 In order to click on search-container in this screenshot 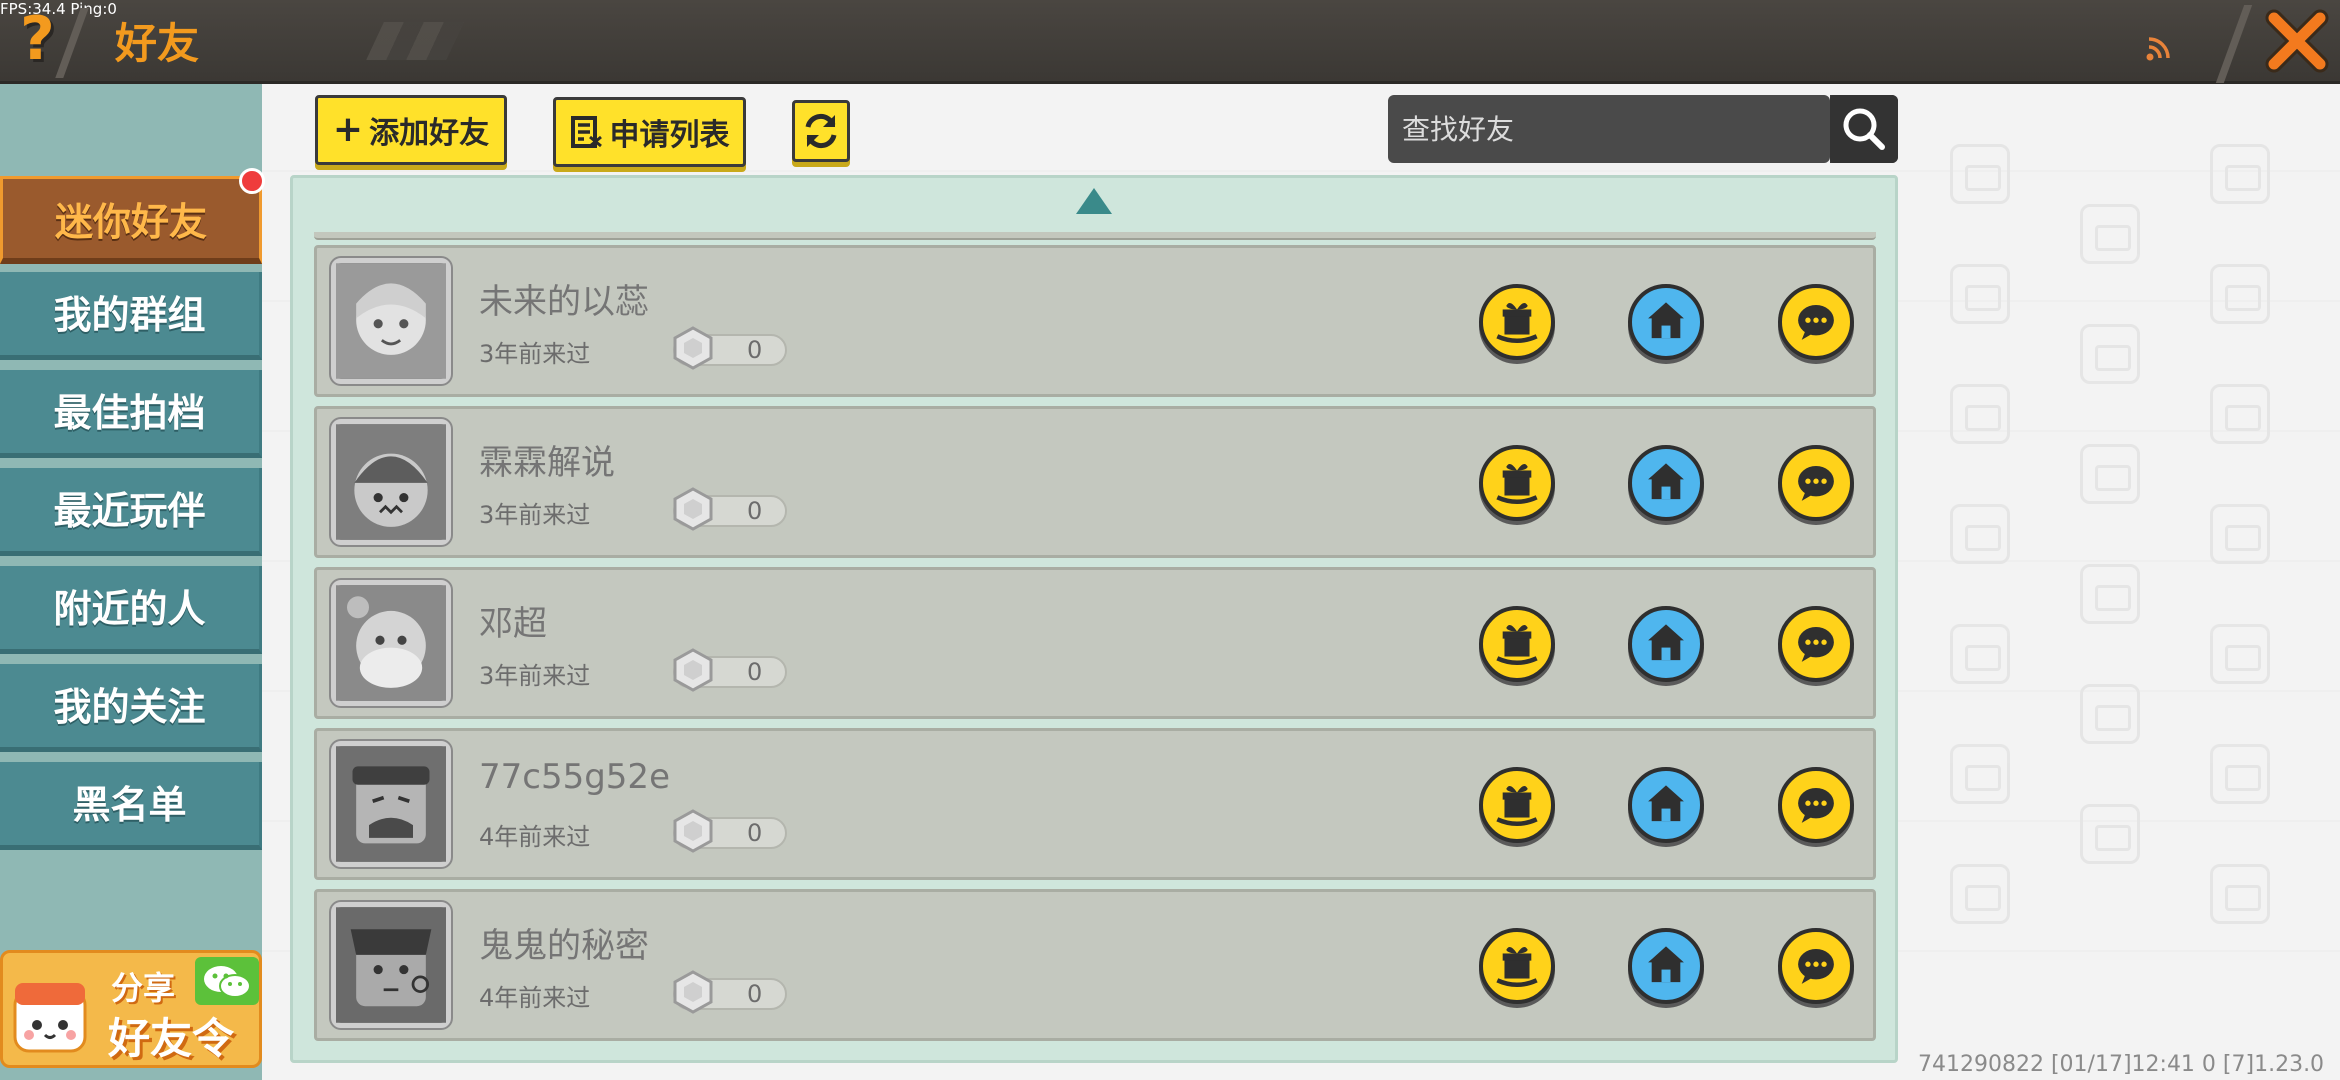, I will do `click(1609, 129)`.